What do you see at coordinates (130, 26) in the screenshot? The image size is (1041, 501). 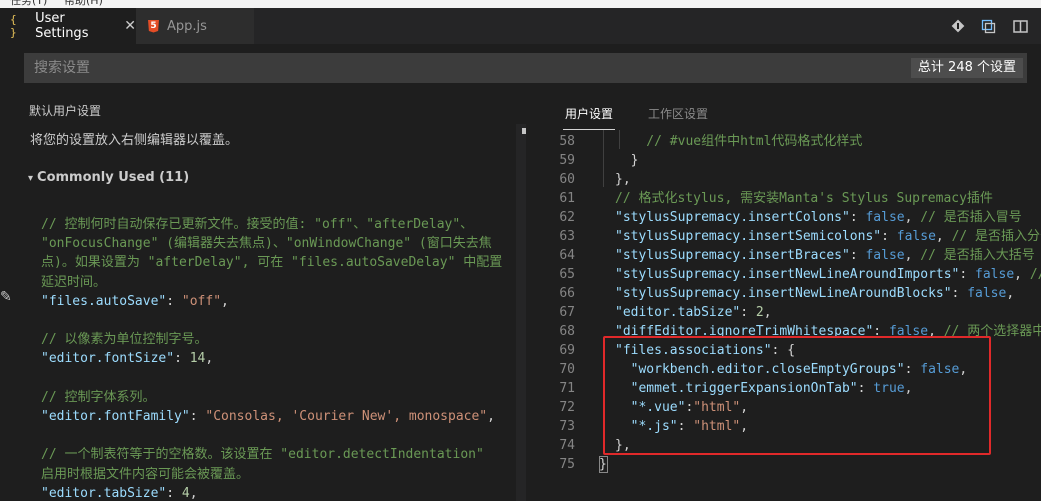 I see `close-icon: ✕` at bounding box center [130, 26].